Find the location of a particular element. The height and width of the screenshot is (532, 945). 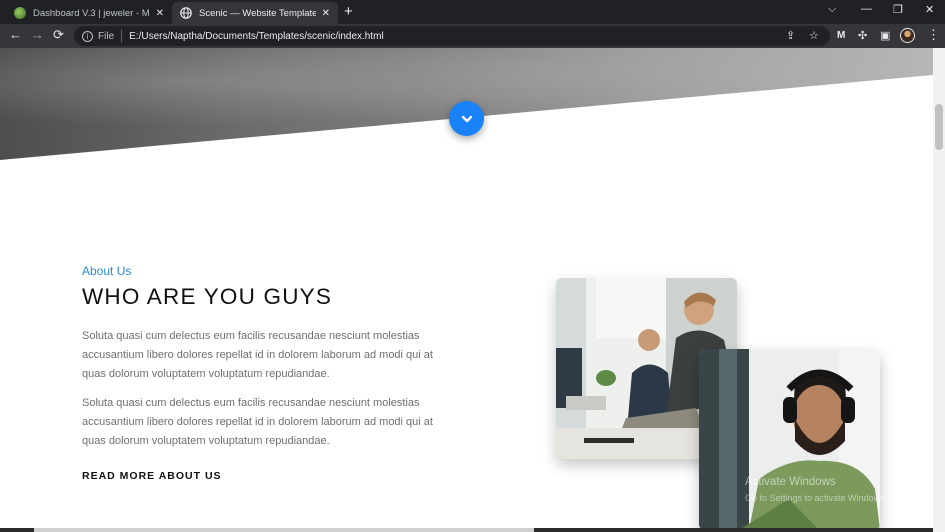

activate-windows-title: Activate Windows is located at coordinates (790, 482).